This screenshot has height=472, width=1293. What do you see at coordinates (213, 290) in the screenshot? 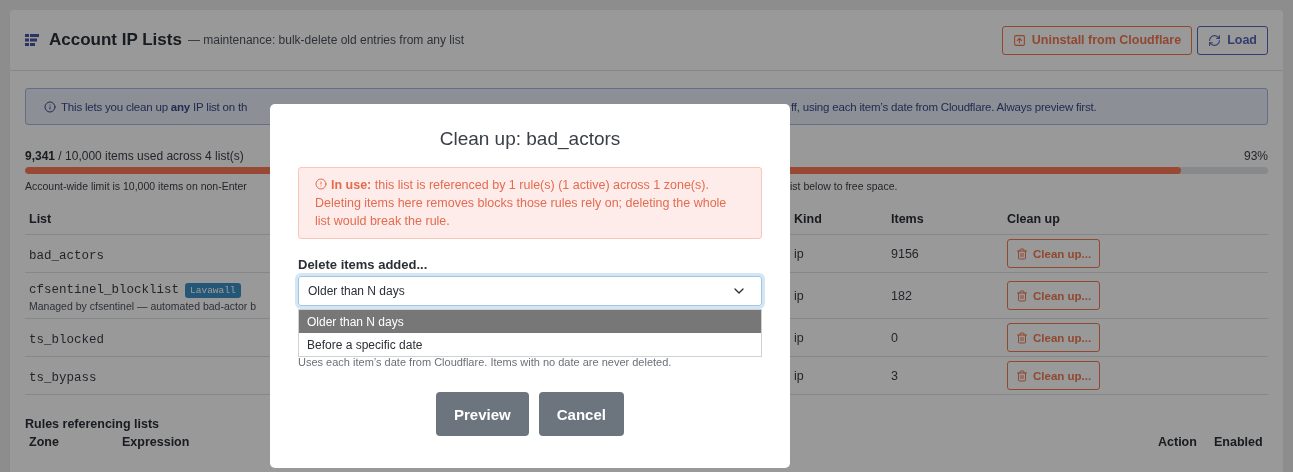
I see `list-badge: Lavawall` at bounding box center [213, 290].